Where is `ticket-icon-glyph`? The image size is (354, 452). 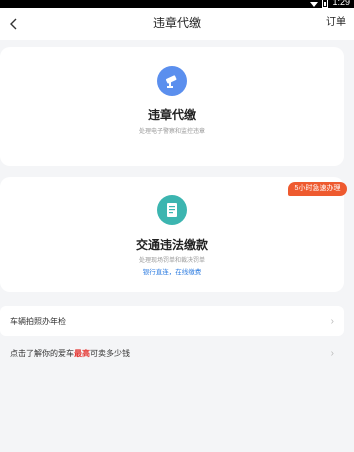 ticket-icon-glyph is located at coordinates (172, 210).